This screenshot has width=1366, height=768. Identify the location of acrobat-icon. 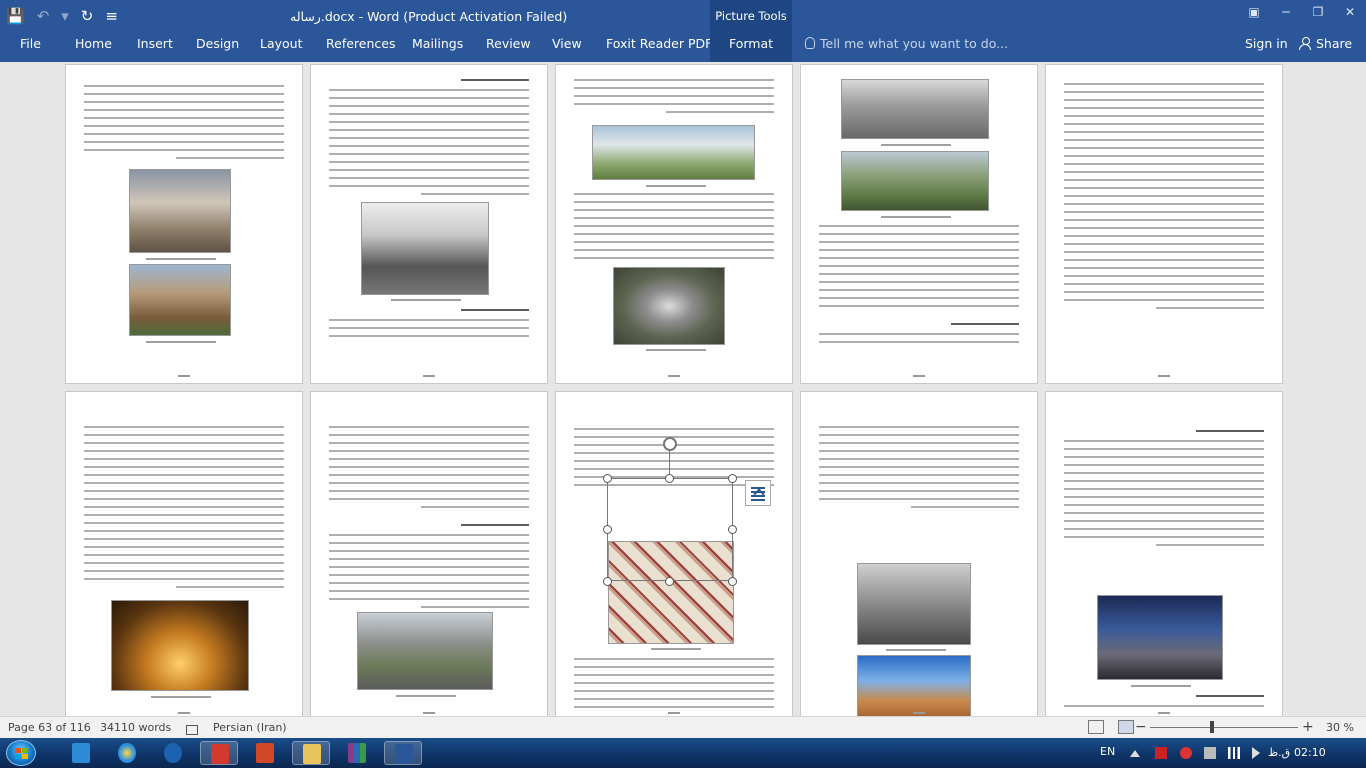
(220, 754).